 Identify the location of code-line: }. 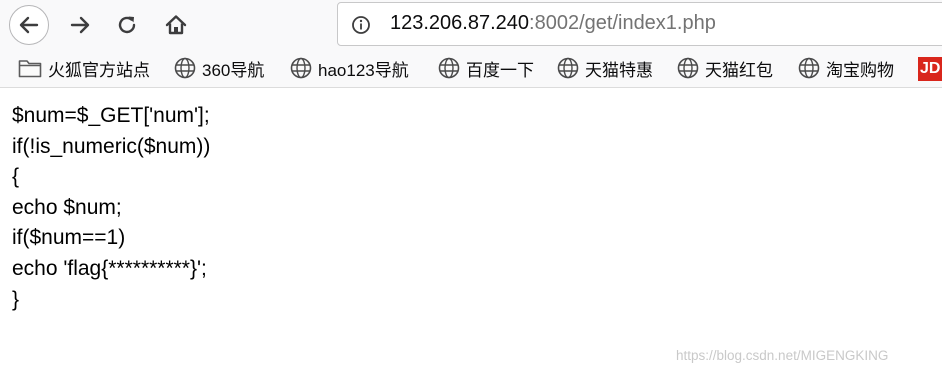
(16, 299).